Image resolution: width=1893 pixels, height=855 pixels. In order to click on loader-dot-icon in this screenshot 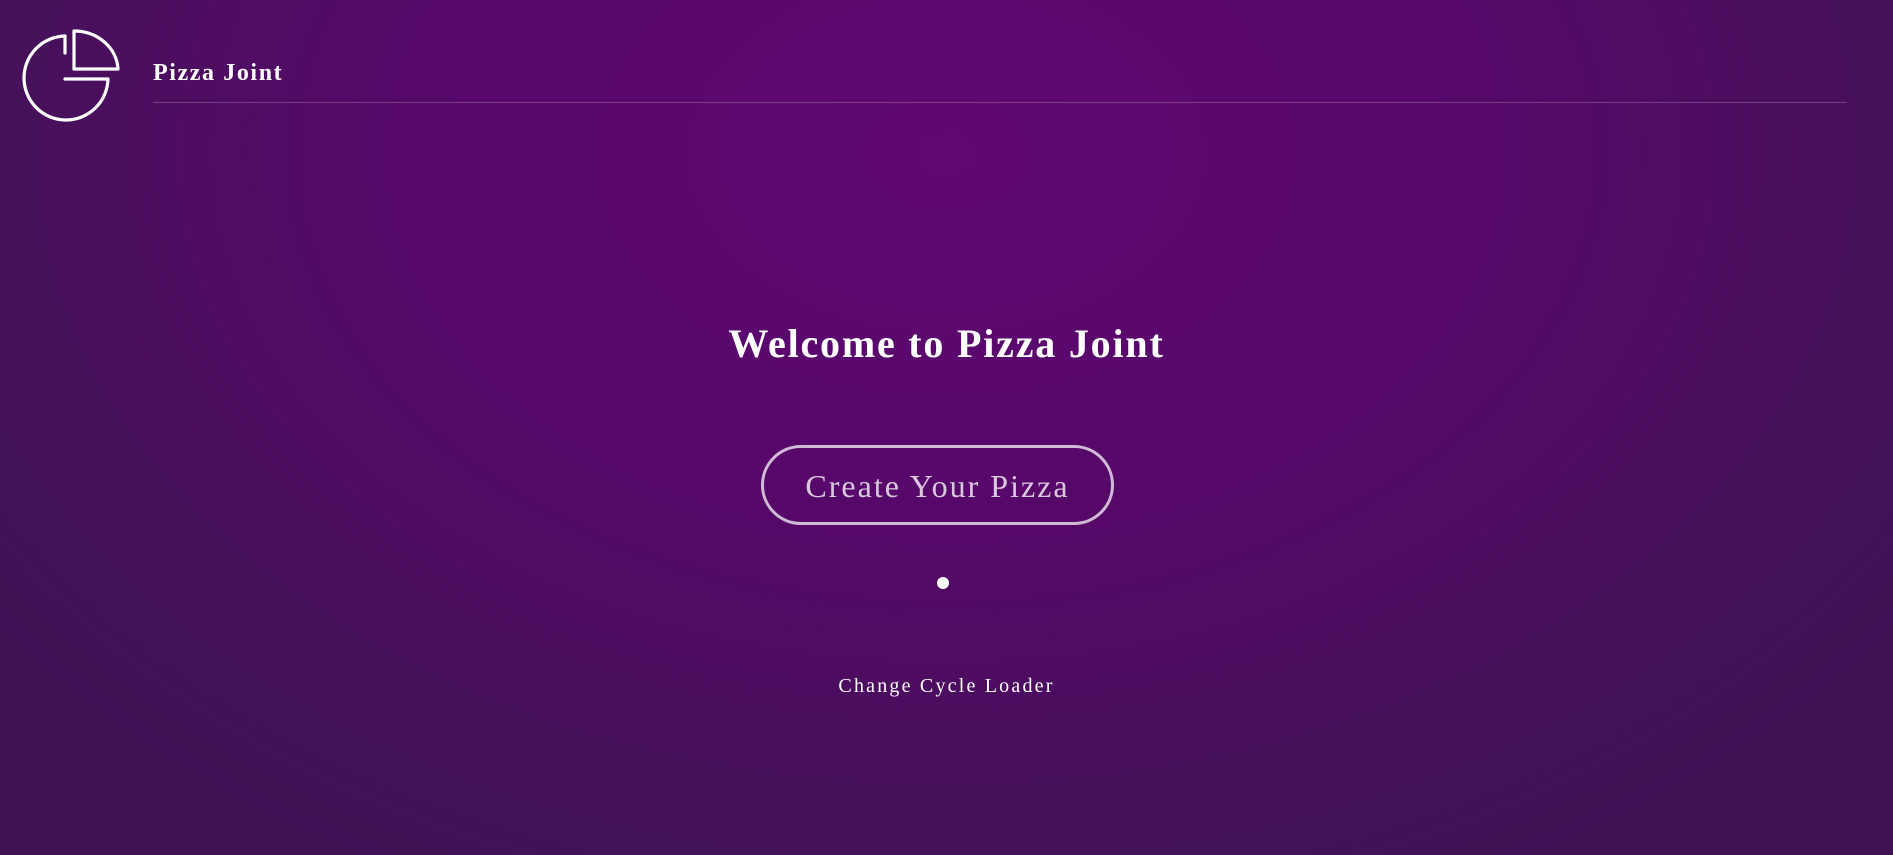, I will do `click(943, 583)`.